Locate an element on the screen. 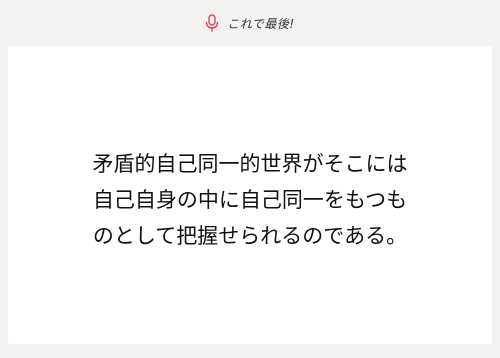 The height and width of the screenshot is (358, 500). microphone-icon is located at coordinates (212, 23).